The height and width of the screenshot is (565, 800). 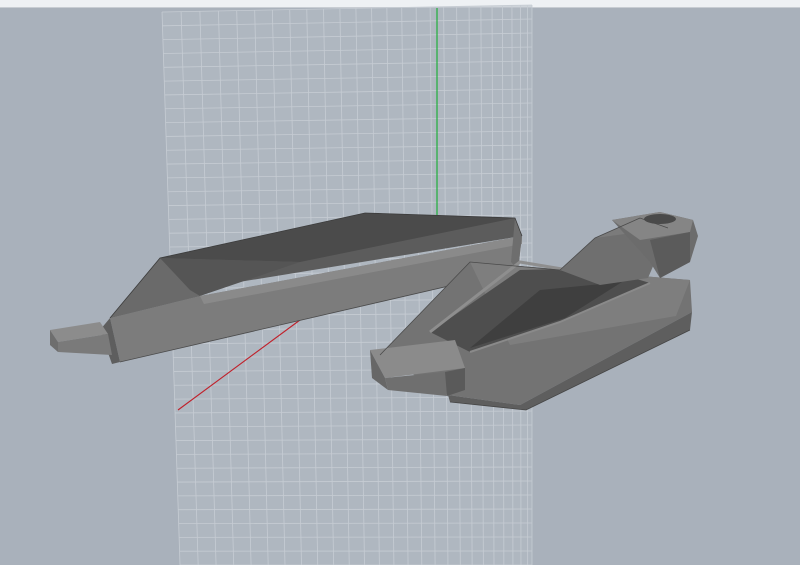 What do you see at coordinates (660, 219) in the screenshot?
I see `pivot-hole` at bounding box center [660, 219].